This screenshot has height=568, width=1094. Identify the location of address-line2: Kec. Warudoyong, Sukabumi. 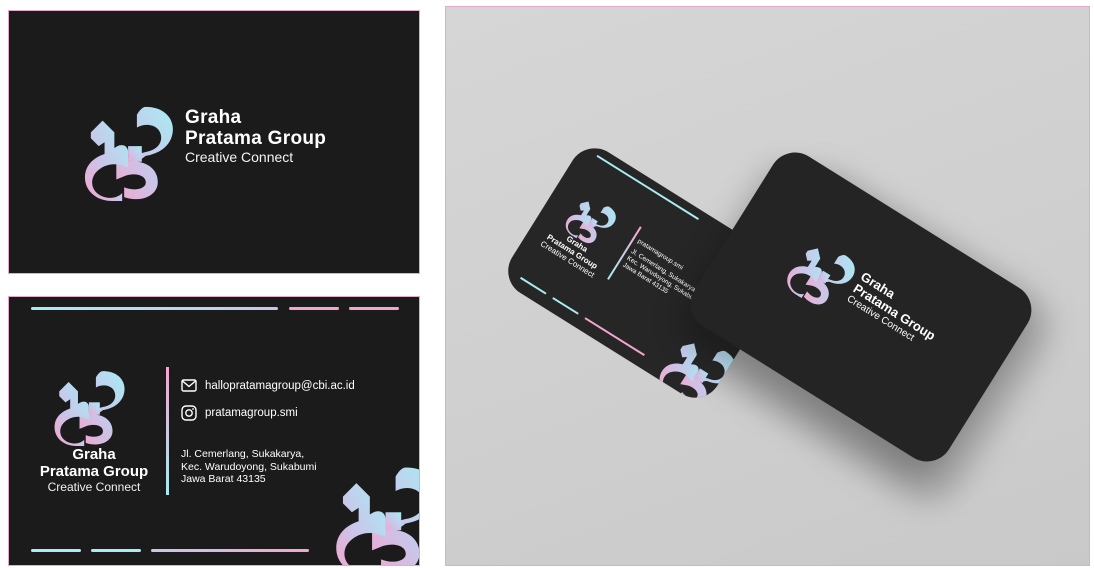
(249, 466).